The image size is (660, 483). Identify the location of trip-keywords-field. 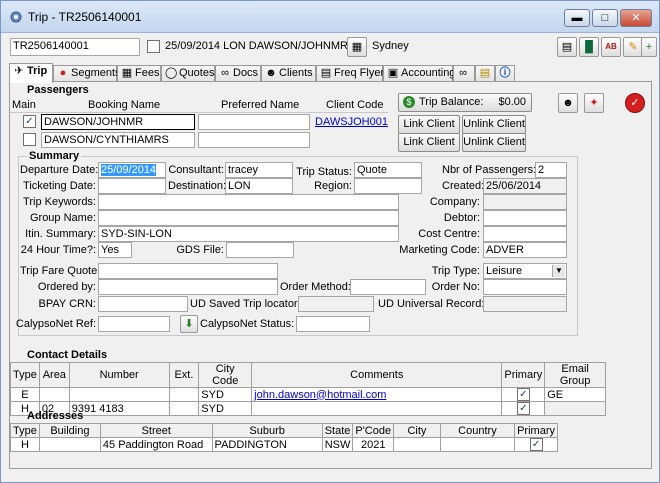
(248, 202).